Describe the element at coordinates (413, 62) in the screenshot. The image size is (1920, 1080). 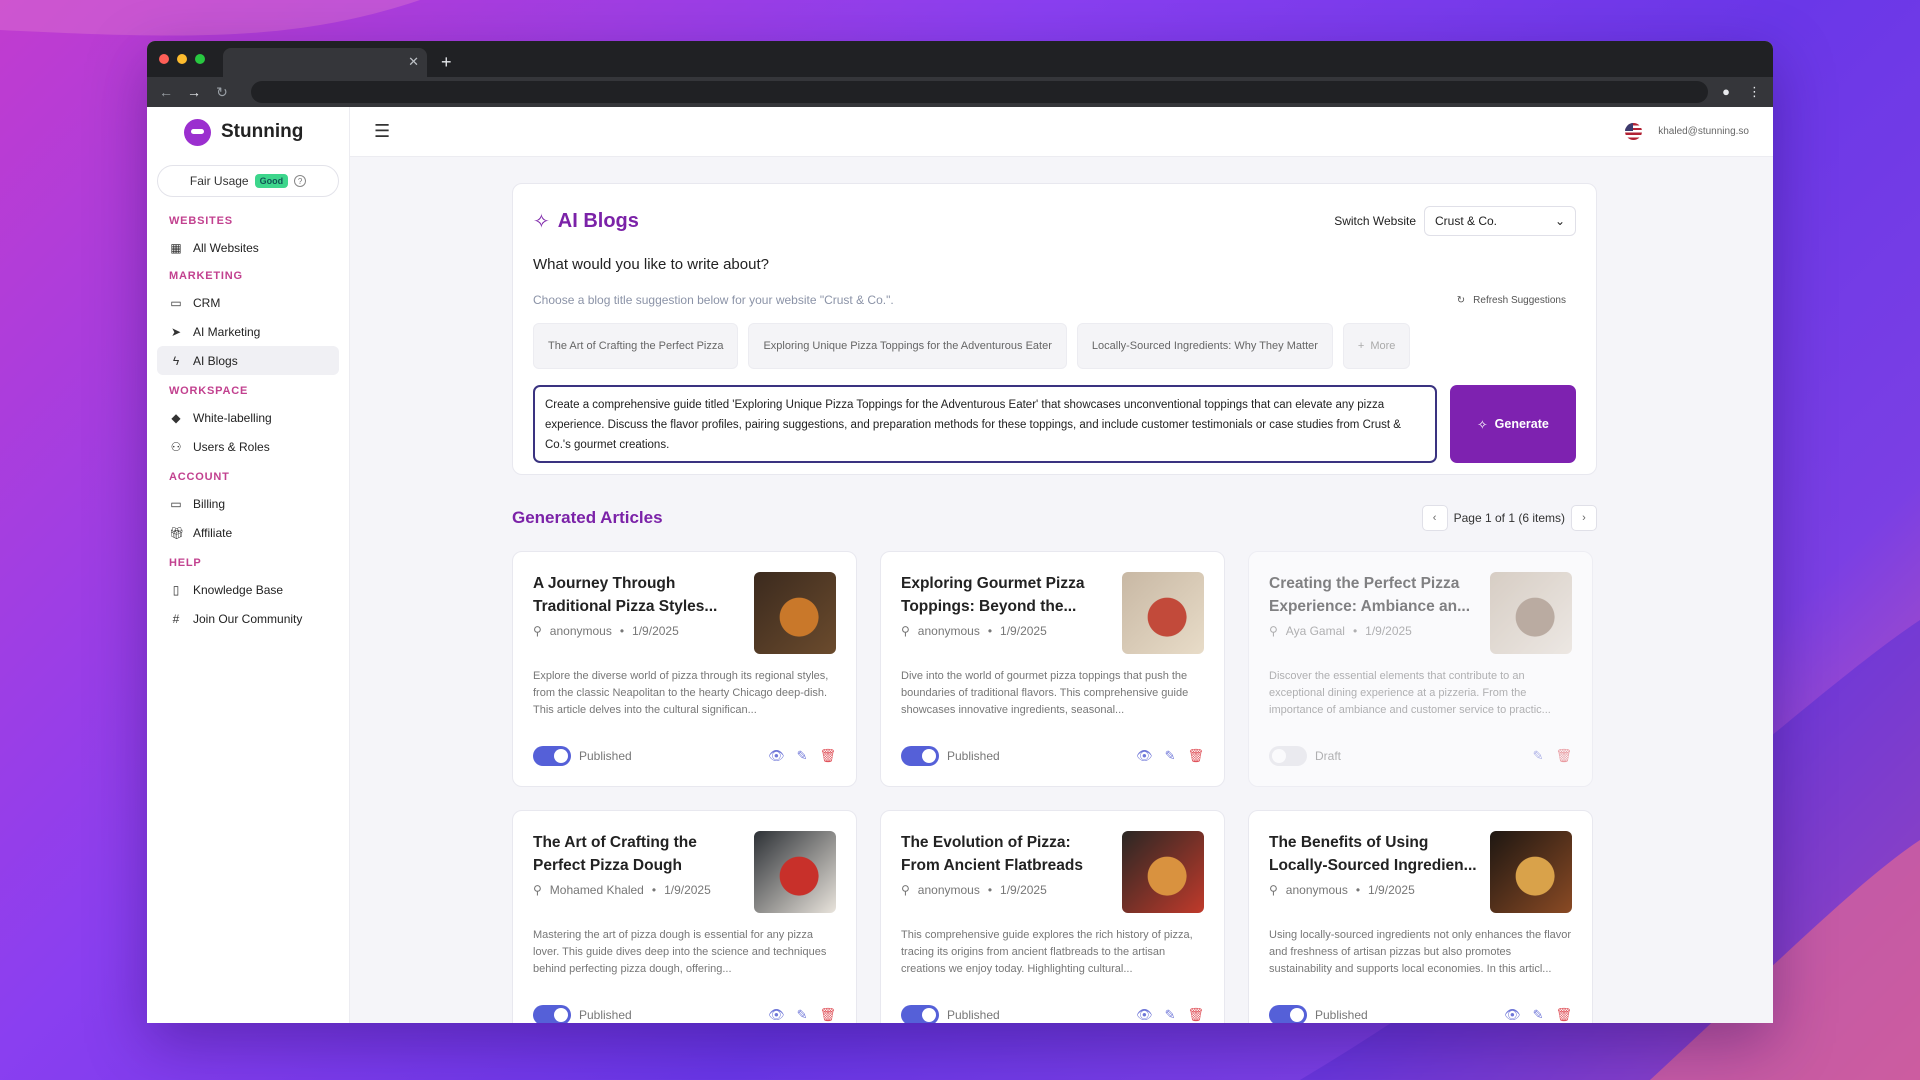
I see `close-tab-icon: ✕` at that location.